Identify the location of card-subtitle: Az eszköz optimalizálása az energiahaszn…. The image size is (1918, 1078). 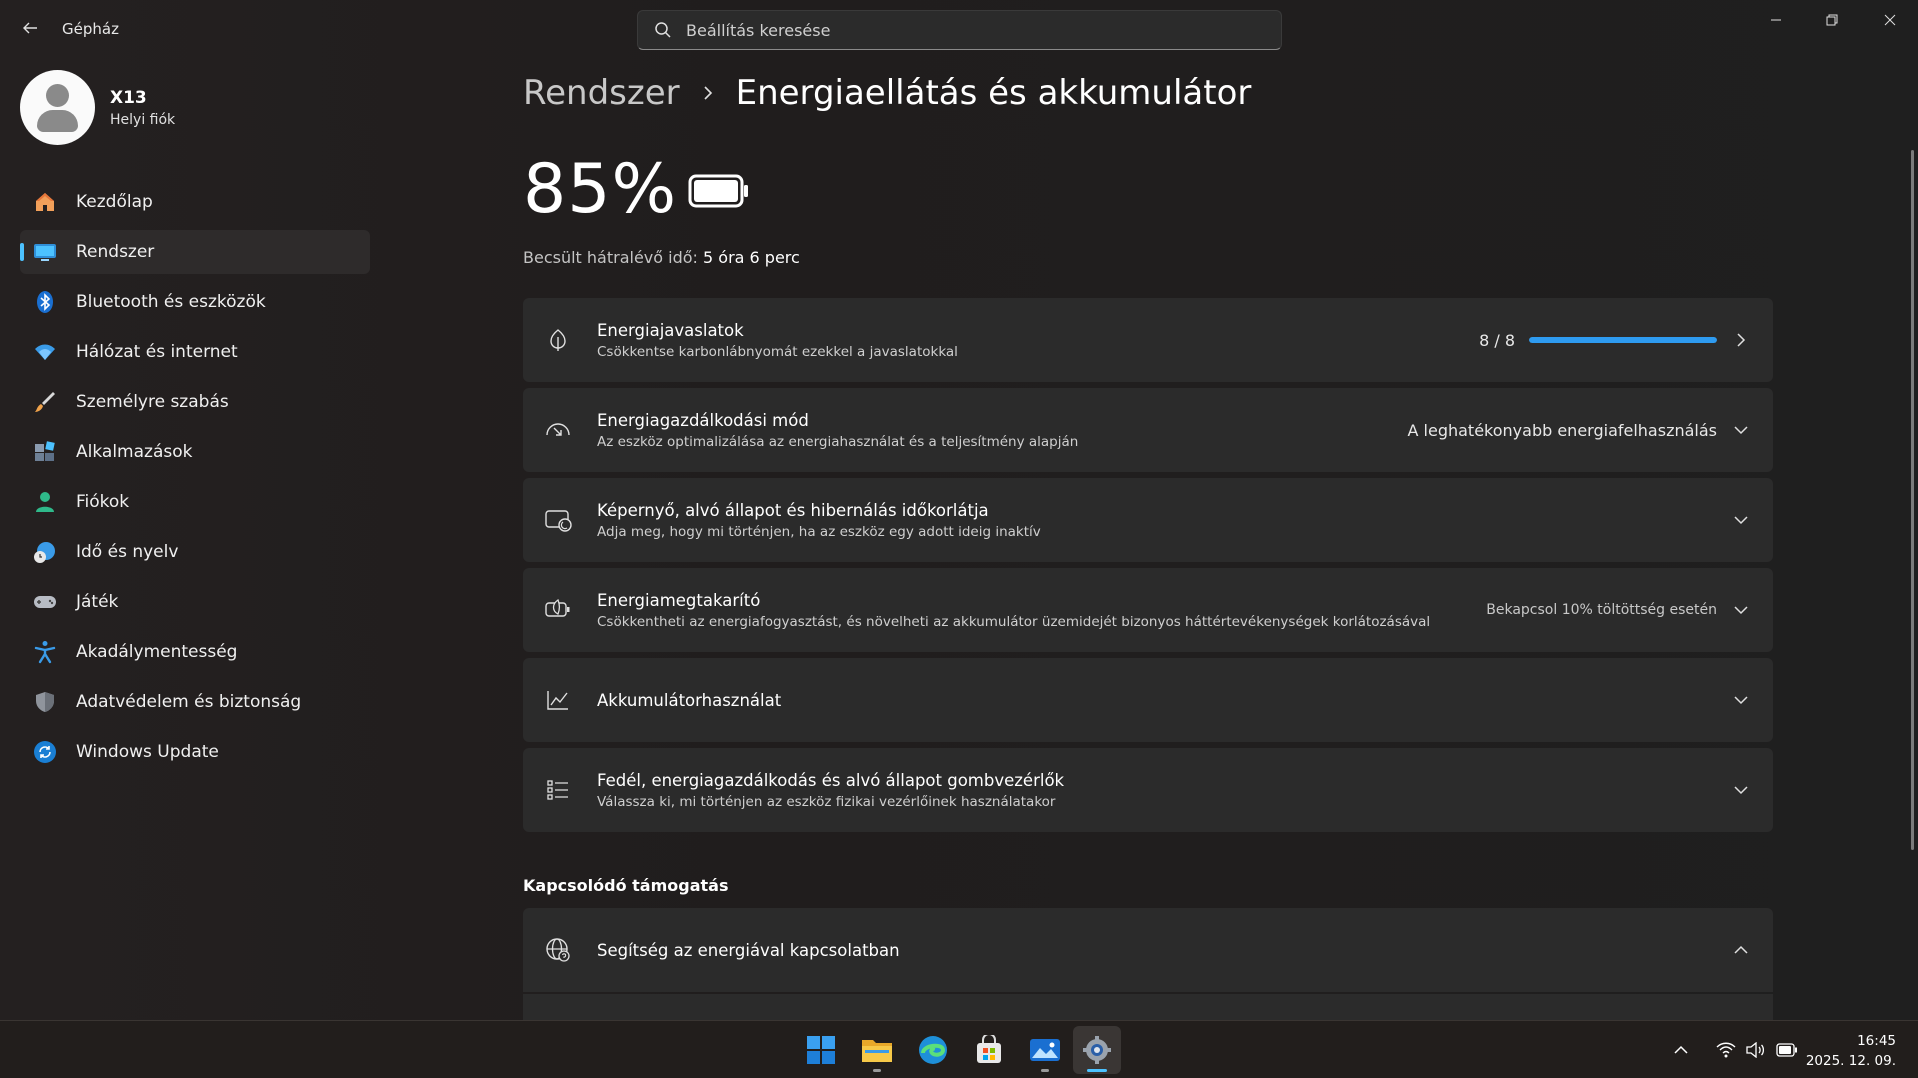
(838, 441).